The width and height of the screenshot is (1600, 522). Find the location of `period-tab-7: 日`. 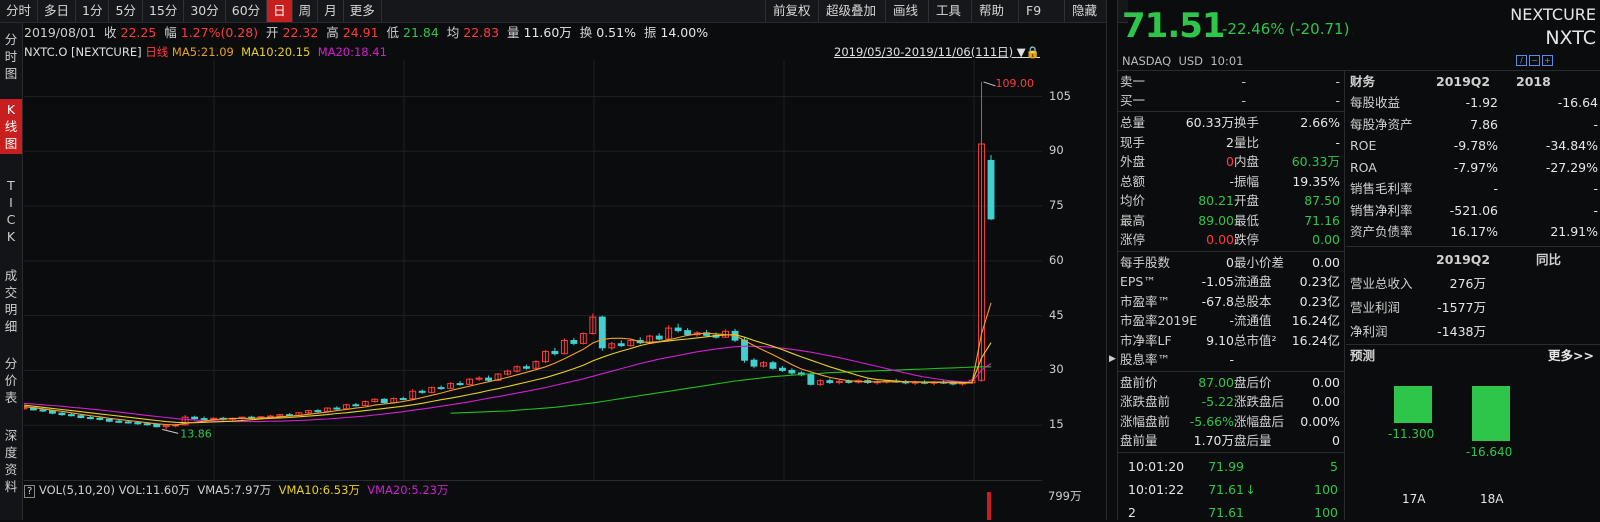

period-tab-7: 日 is located at coordinates (280, 11).